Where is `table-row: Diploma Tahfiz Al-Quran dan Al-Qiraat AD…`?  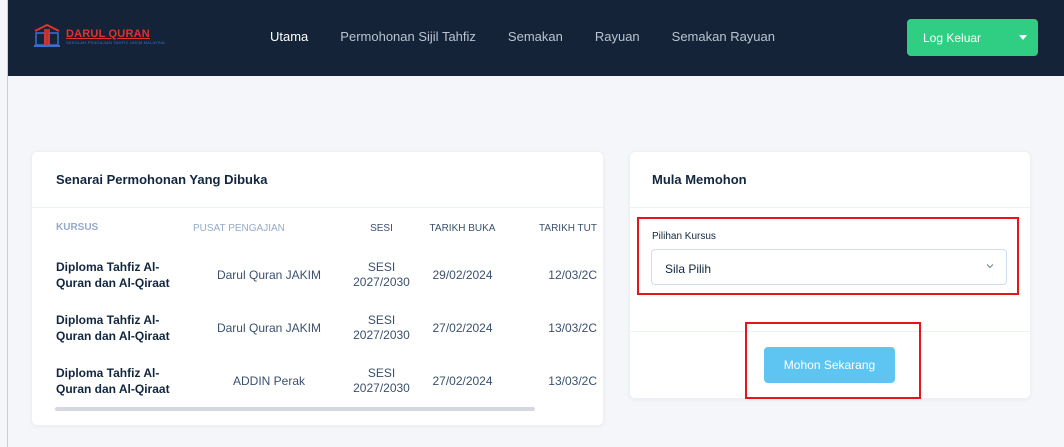 table-row: Diploma Tahfiz Al-Quran dan Al-Qiraat AD… is located at coordinates (314, 380).